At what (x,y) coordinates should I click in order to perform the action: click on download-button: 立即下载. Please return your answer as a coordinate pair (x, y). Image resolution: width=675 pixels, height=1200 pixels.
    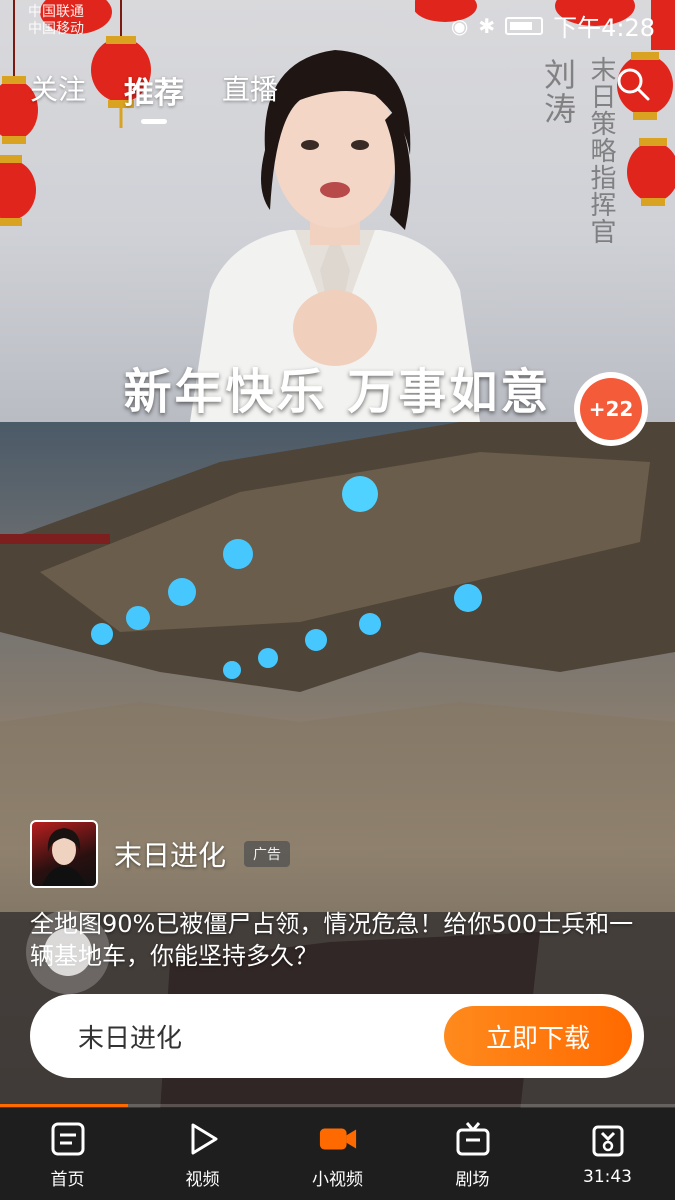
    Looking at the image, I should click on (538, 1036).